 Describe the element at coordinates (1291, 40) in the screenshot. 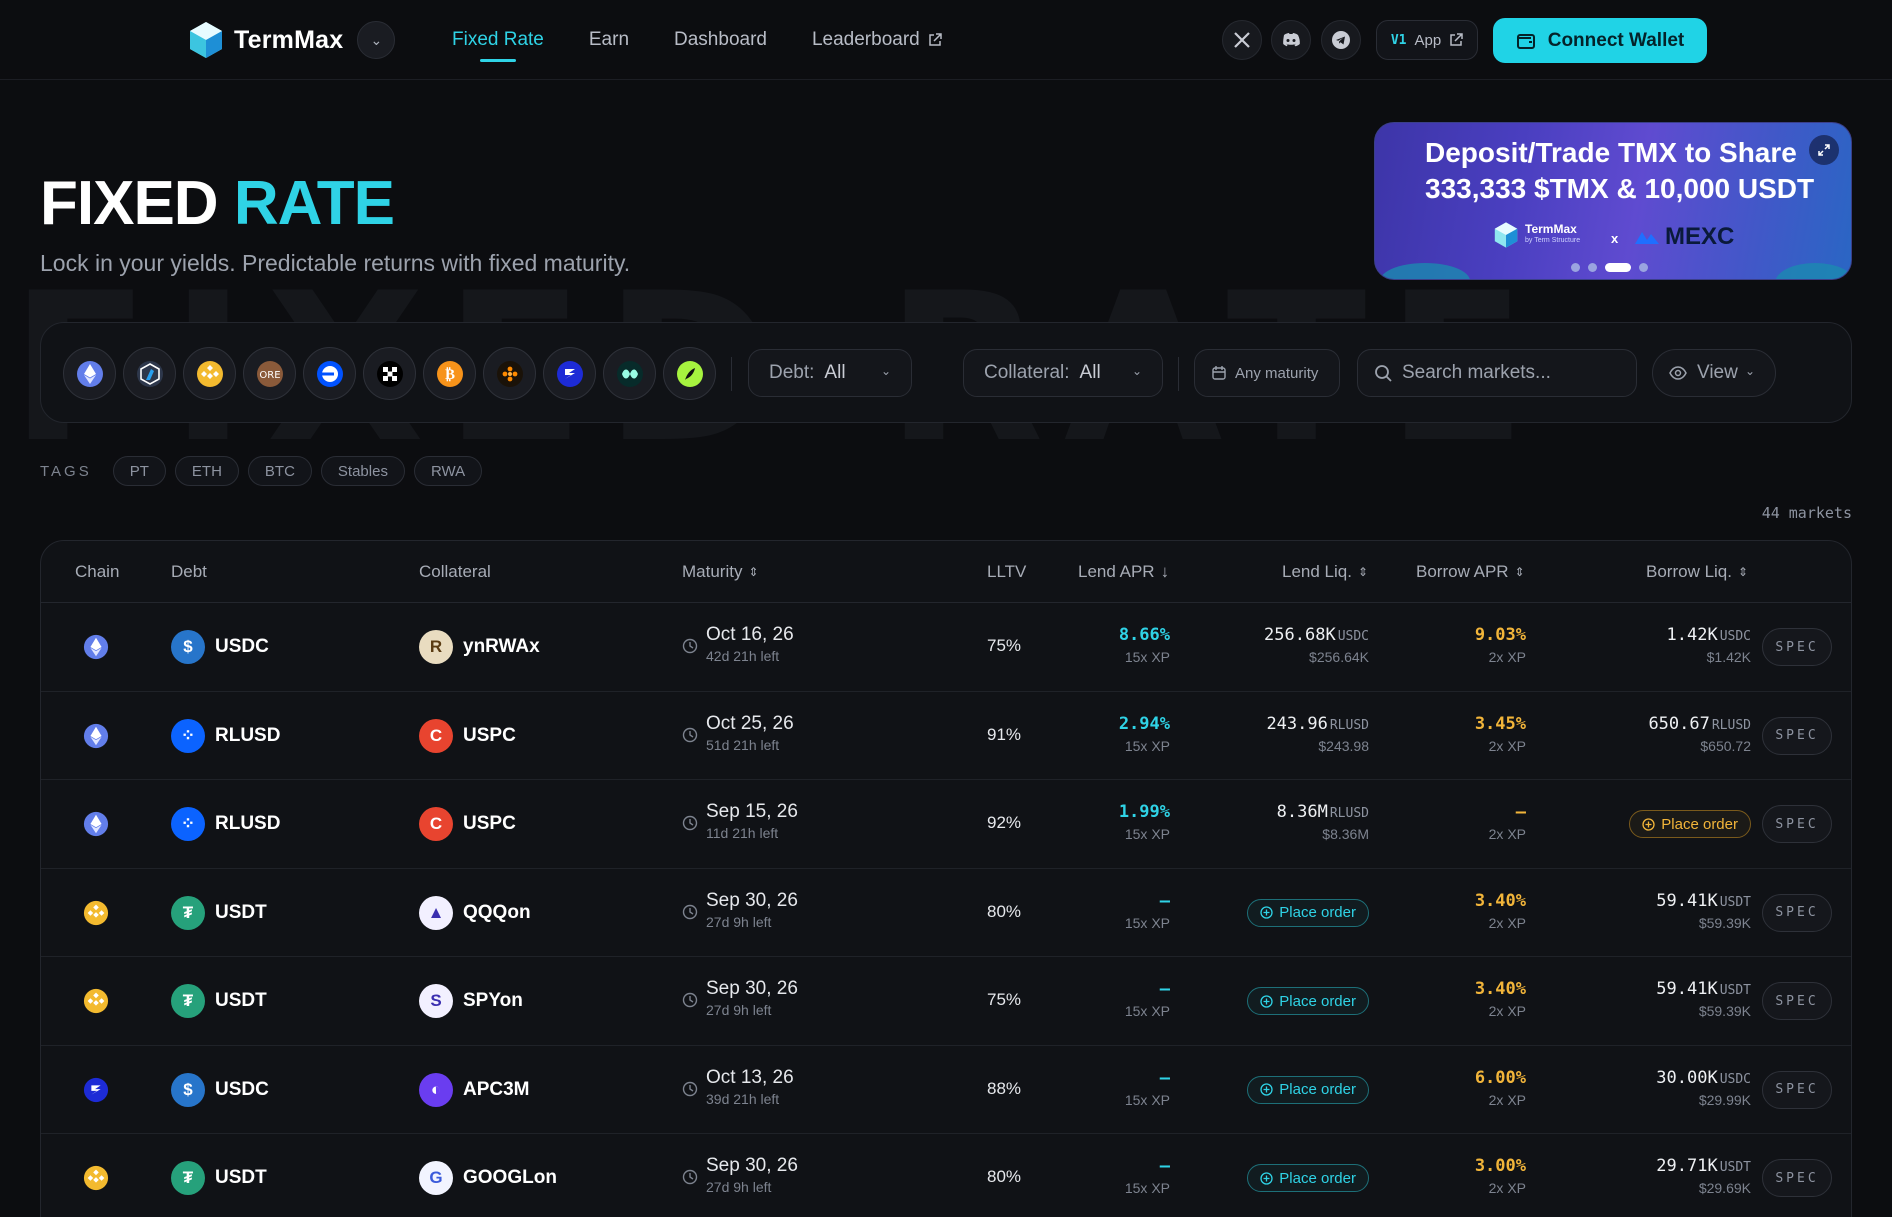

I see `discord-button` at that location.